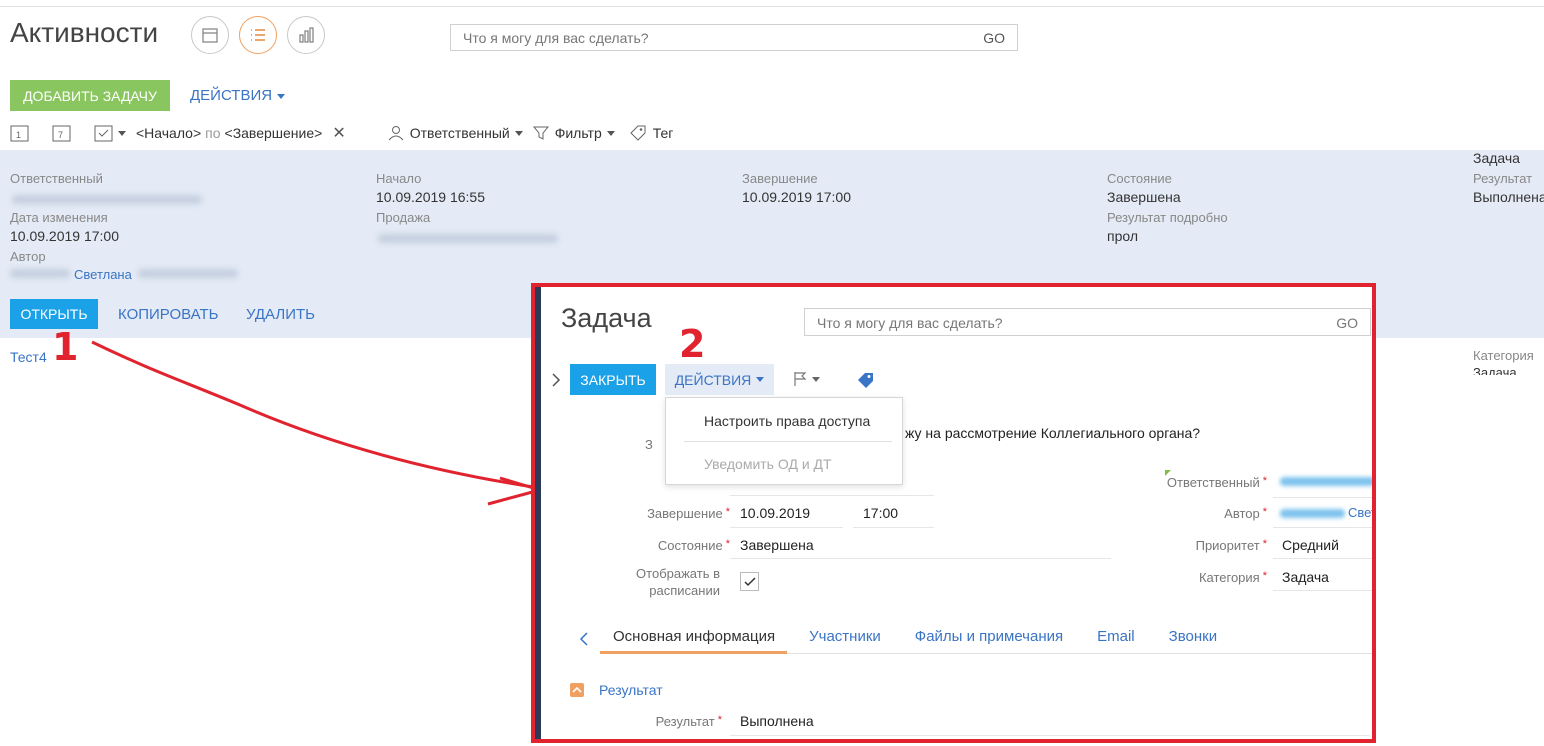 The height and width of the screenshot is (746, 1544). I want to click on modal-search-input: Что я могу для вас сделать? GO, so click(1087, 322).